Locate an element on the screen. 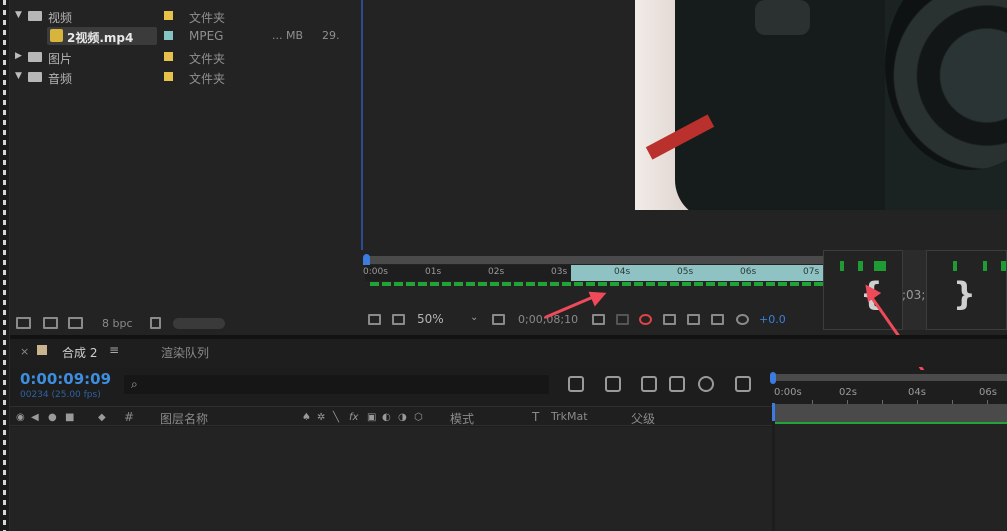  zoom-callout-right: } is located at coordinates (966, 290).